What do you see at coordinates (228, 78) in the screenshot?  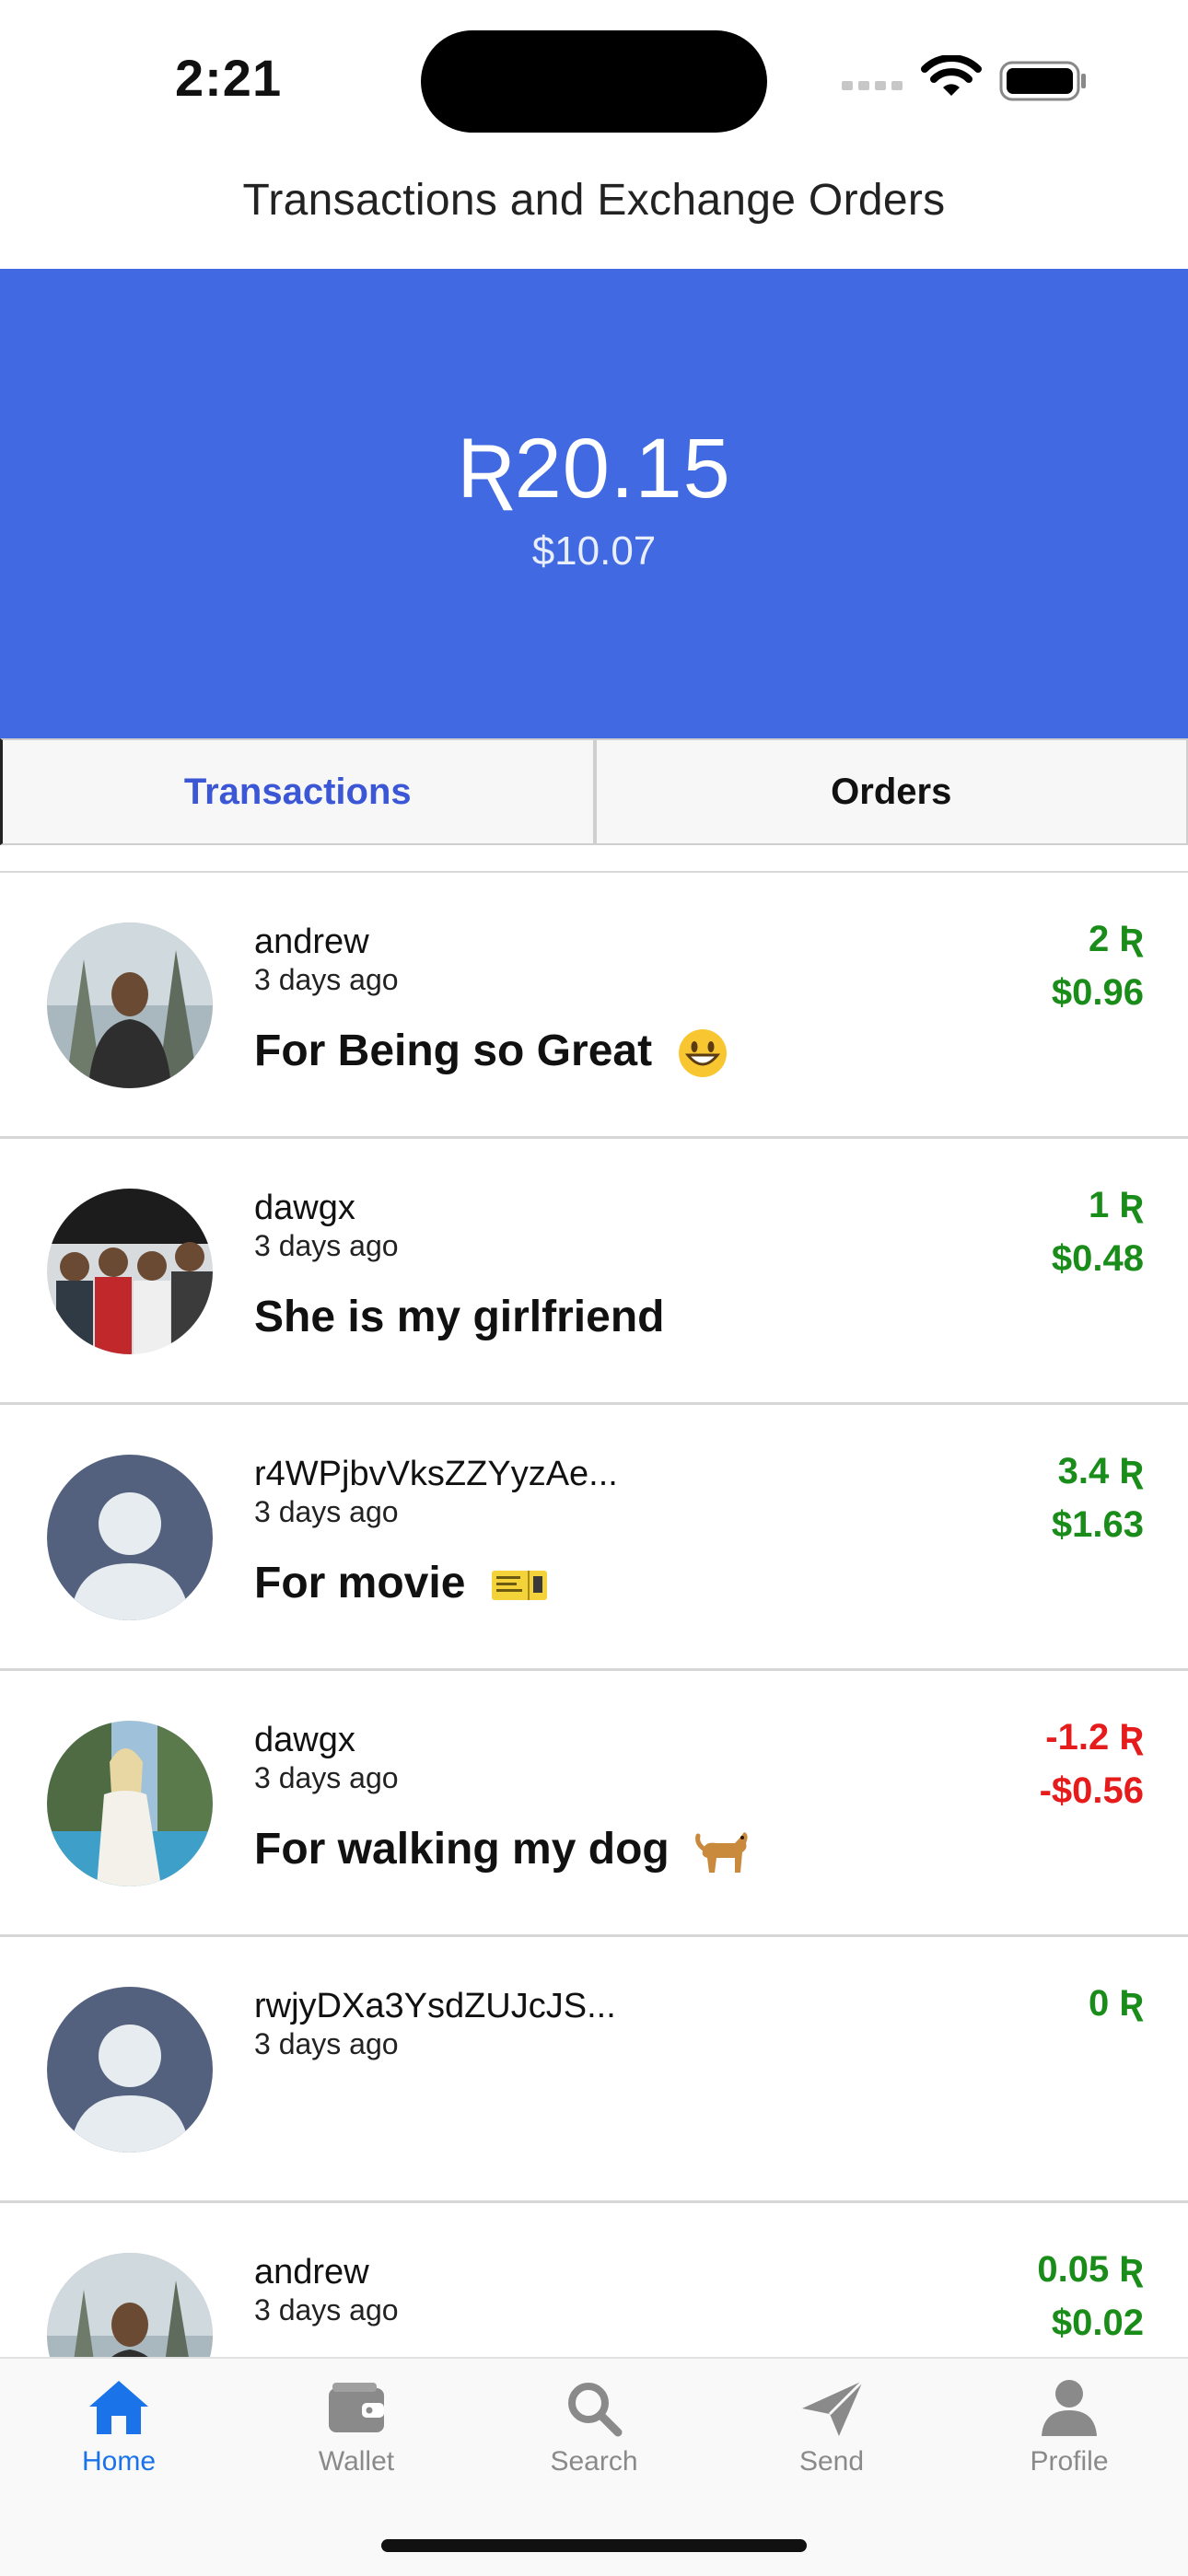 I see `status-time: 2:21` at bounding box center [228, 78].